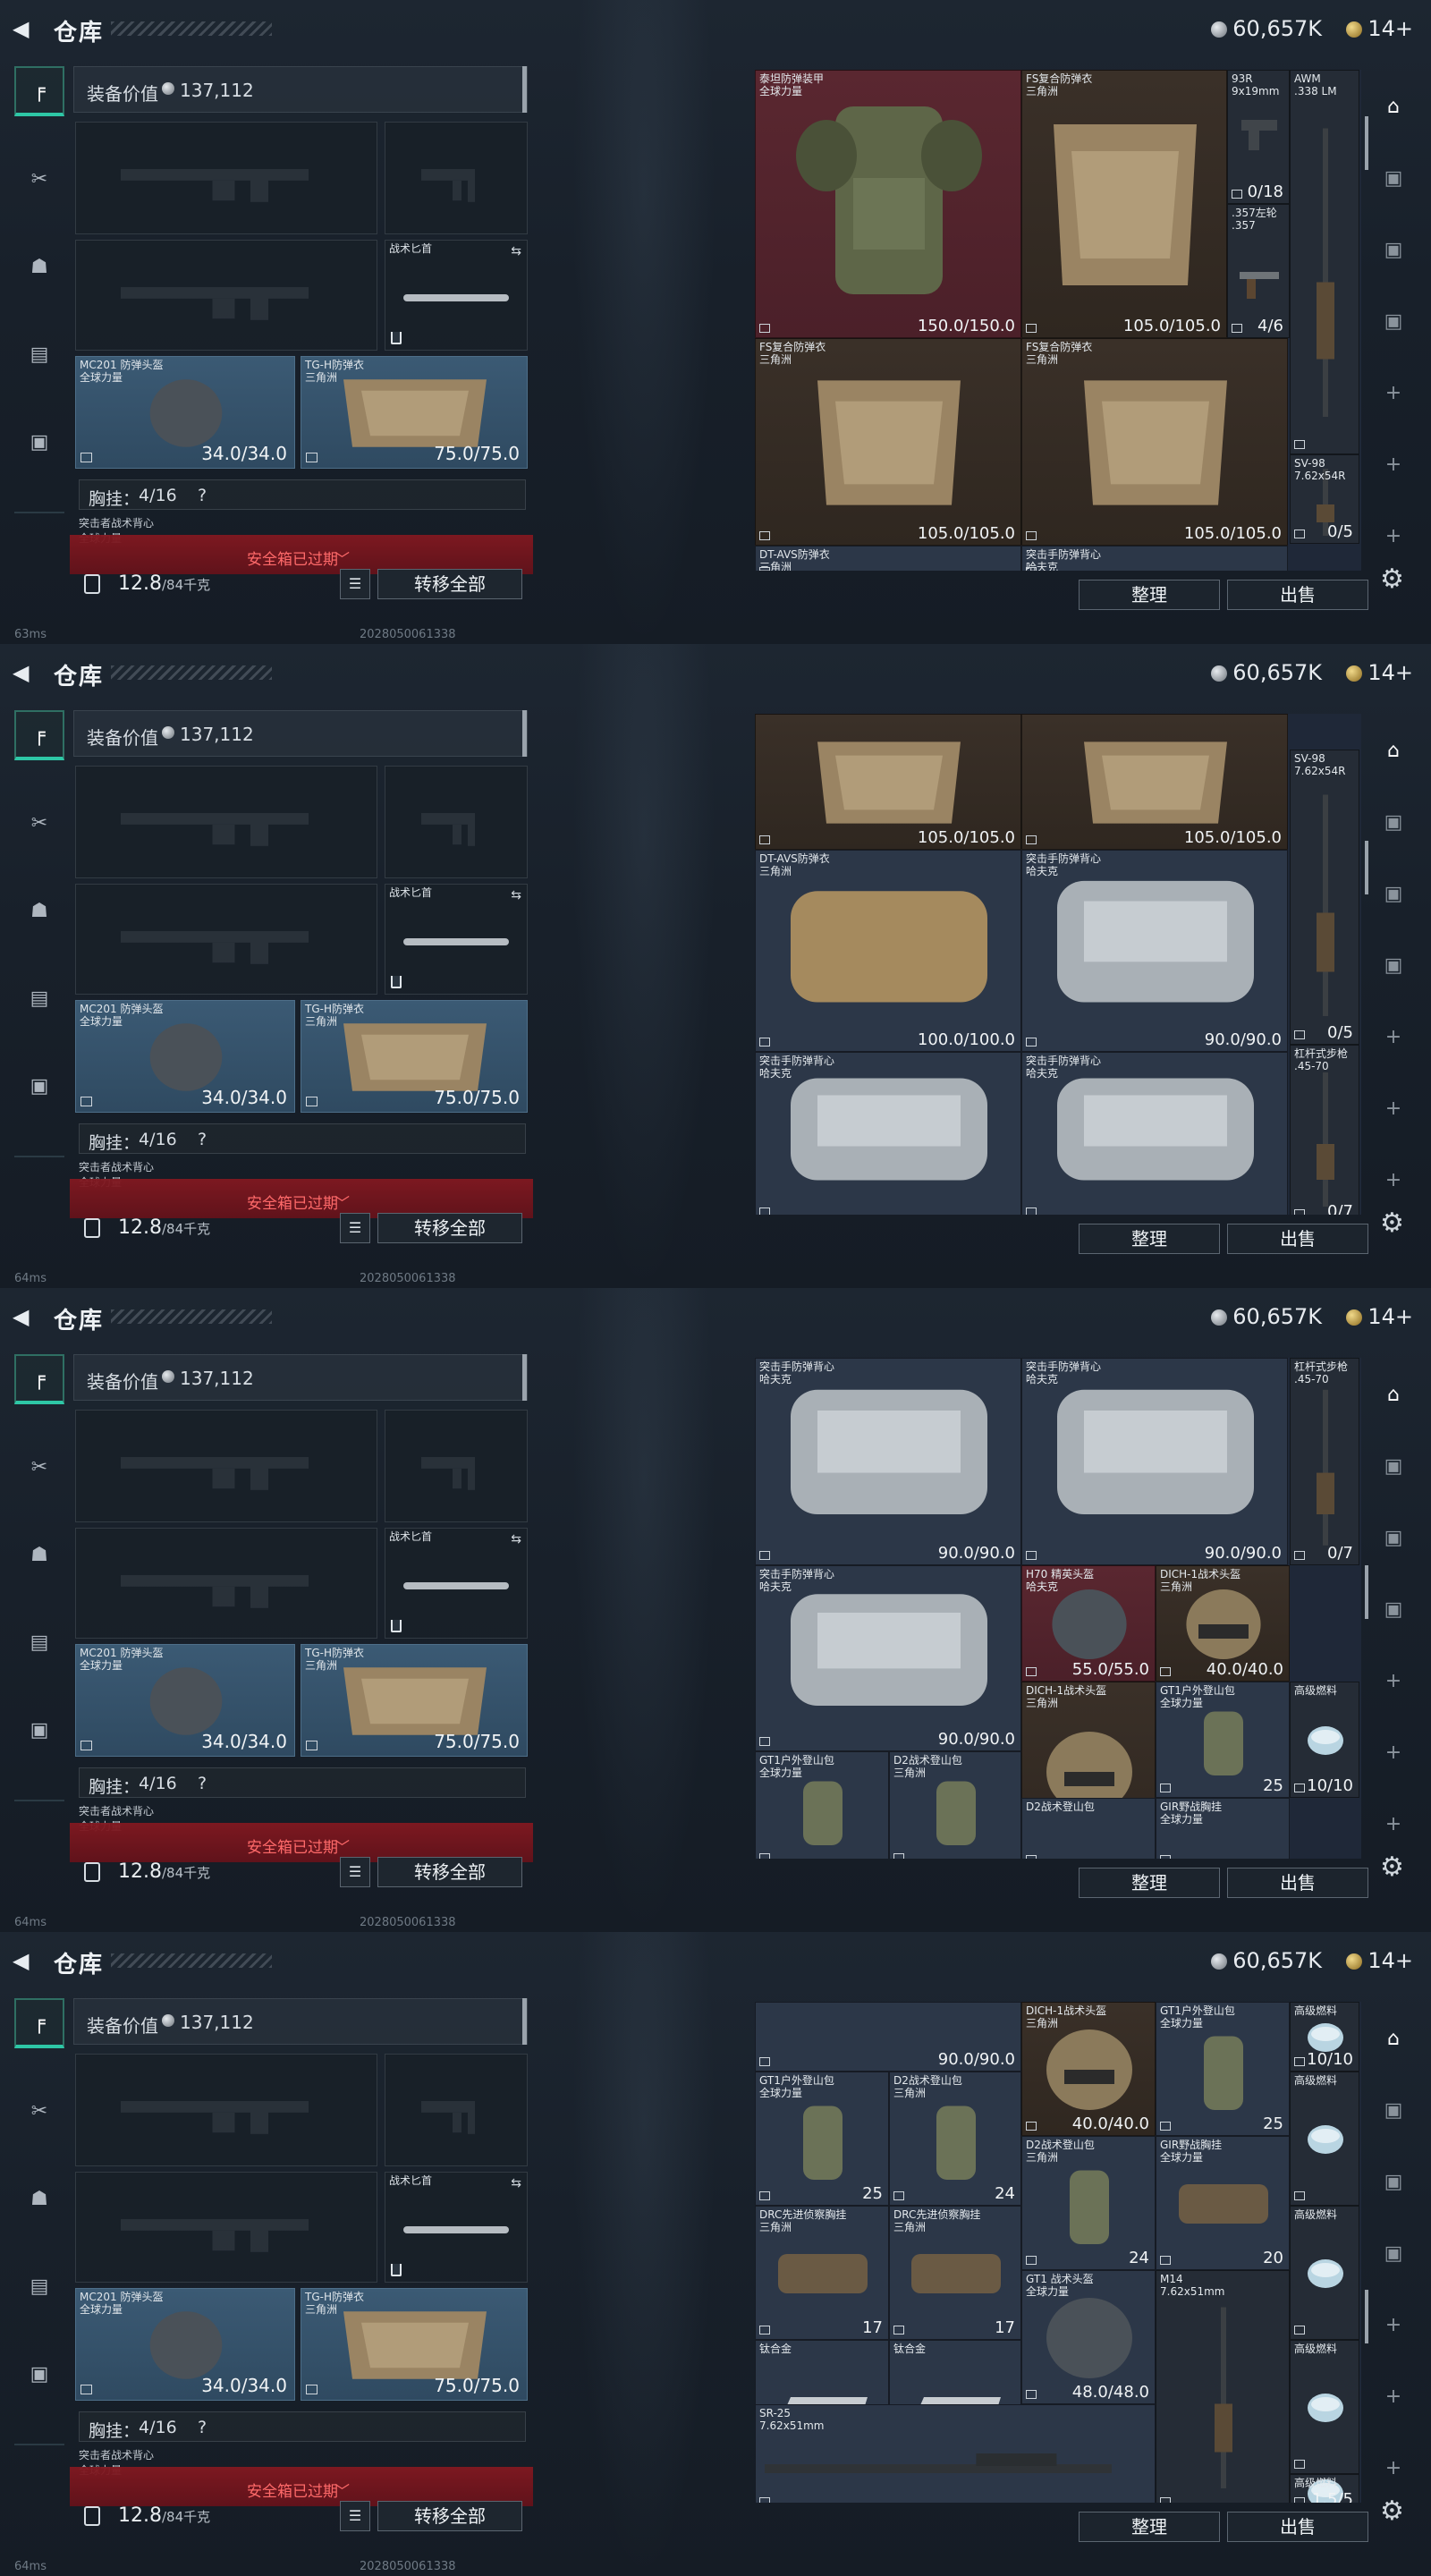 The image size is (1431, 2576). Describe the element at coordinates (888, 951) in the screenshot. I see `stash-item: DT-AVS防弹衣 三角洲 100.0/100.0` at that location.